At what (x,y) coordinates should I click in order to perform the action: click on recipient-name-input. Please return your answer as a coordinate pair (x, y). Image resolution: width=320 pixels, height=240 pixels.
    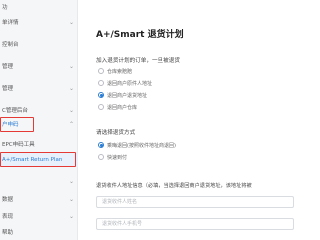
    Looking at the image, I should click on (195, 202).